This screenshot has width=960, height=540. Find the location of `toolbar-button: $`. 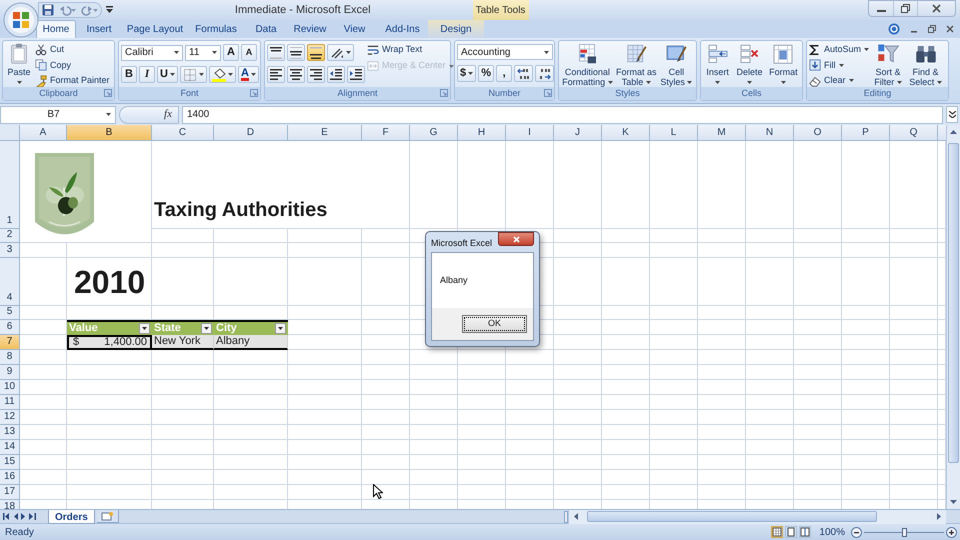

toolbar-button: $ is located at coordinates (466, 73).